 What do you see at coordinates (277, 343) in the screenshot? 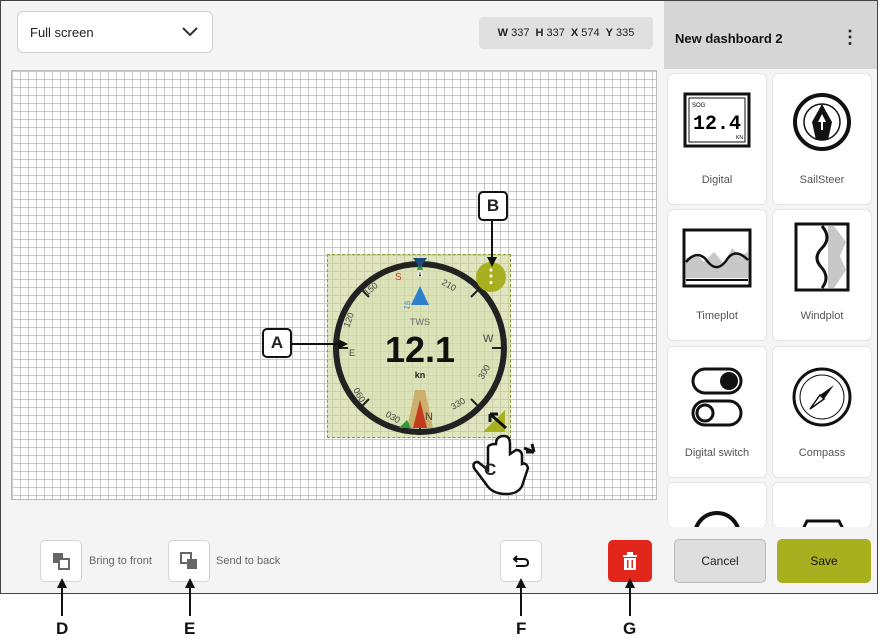
I see `callout-a: A` at bounding box center [277, 343].